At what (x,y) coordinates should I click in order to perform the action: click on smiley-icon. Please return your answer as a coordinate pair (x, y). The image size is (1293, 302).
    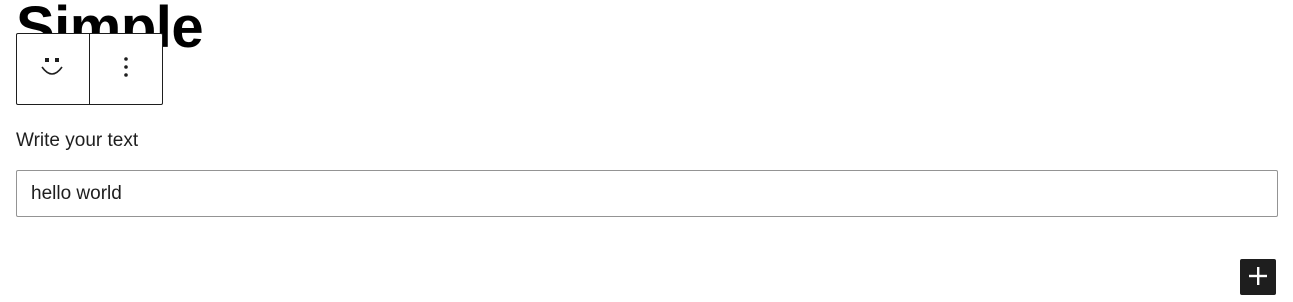
    Looking at the image, I should click on (53, 69).